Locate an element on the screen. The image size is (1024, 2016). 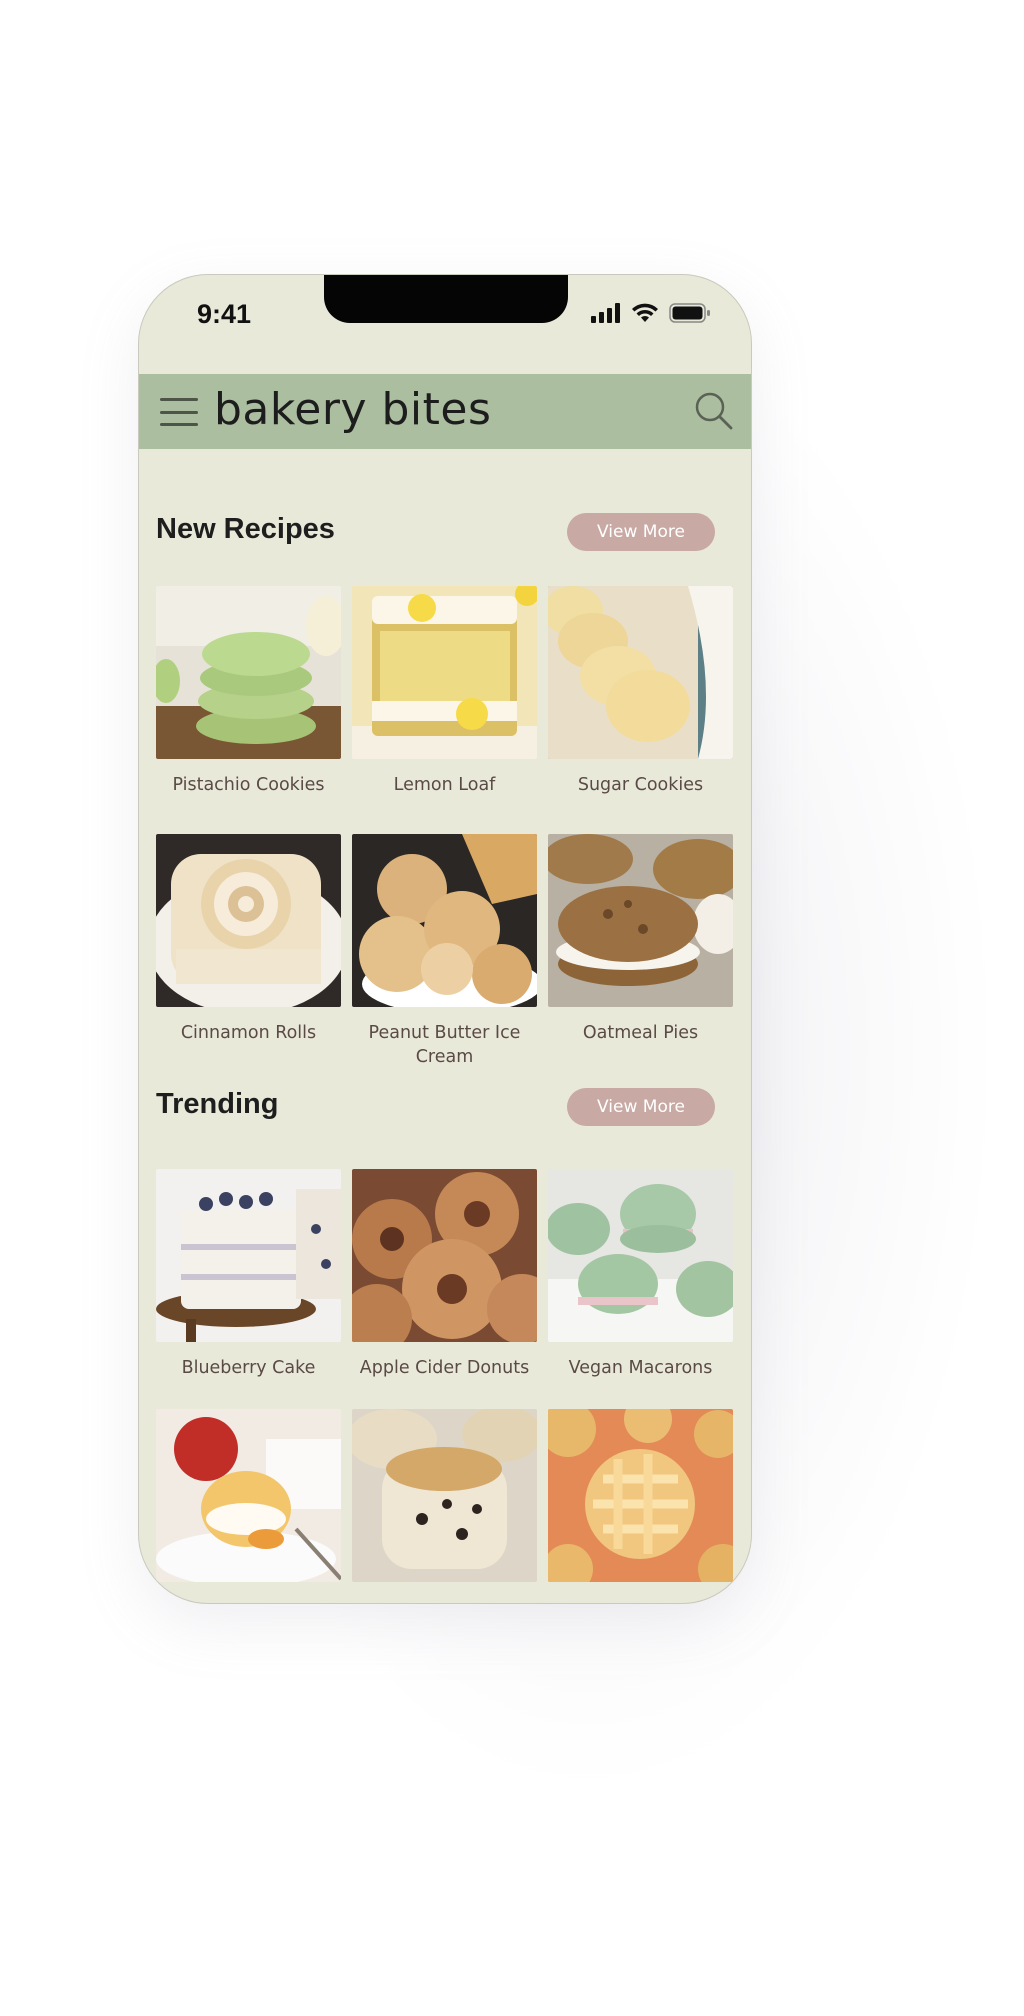
recipe-card: Pistachio Cookies is located at coordinates (248, 691).